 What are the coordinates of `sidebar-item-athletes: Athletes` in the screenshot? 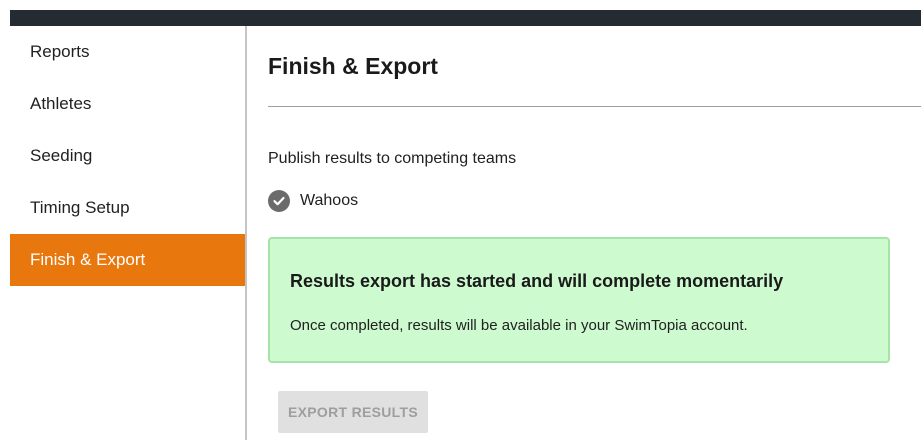 It's located at (127, 104).